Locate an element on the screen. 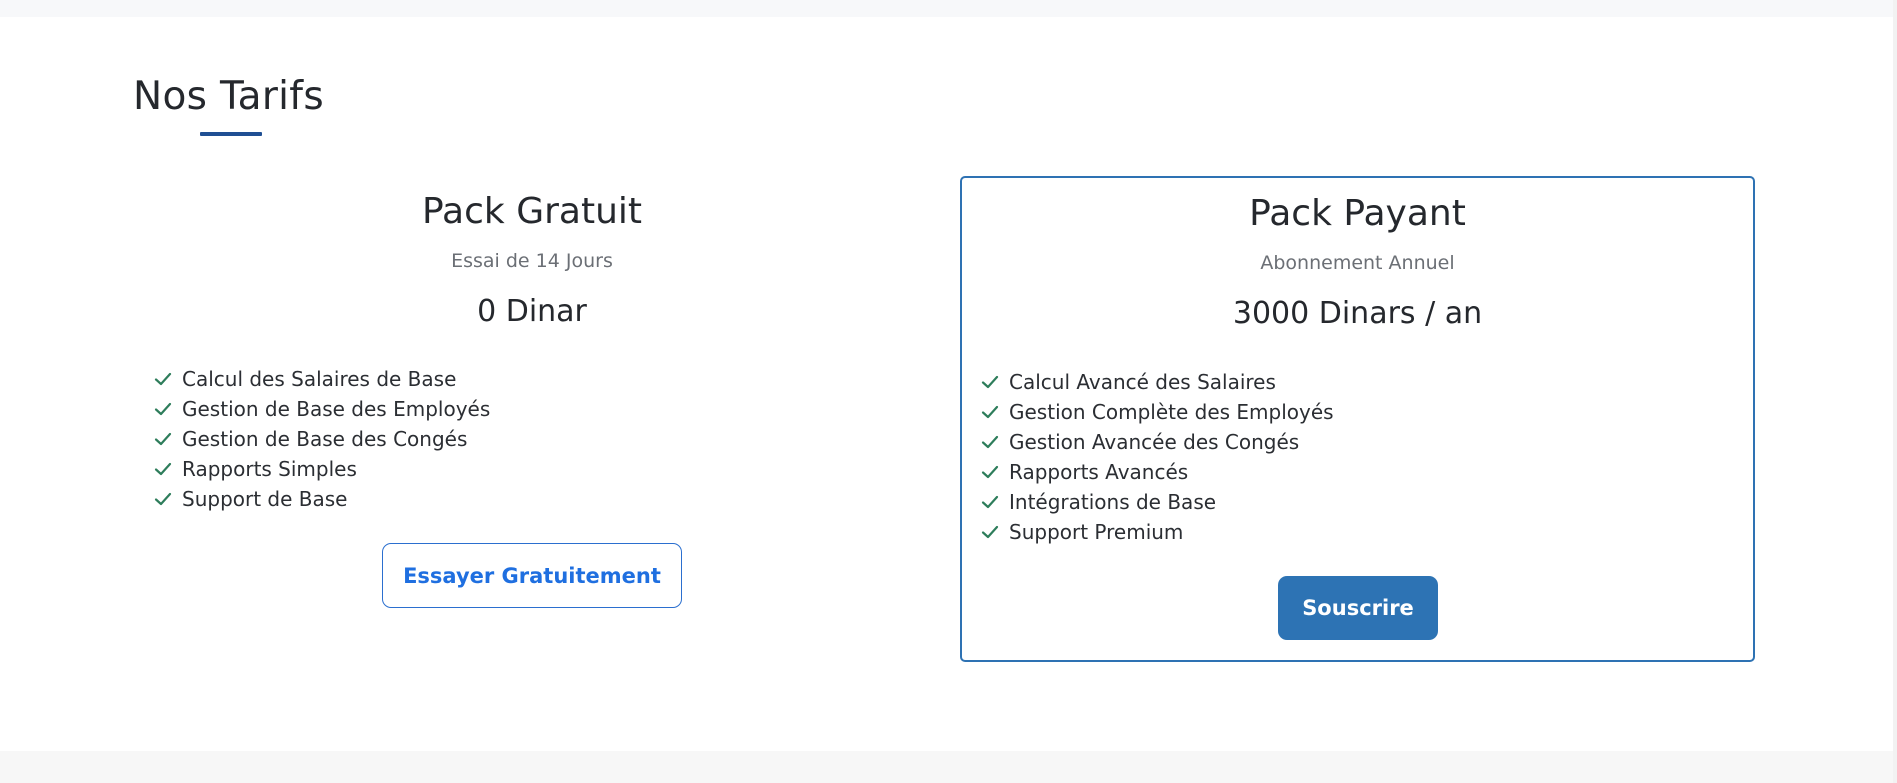  scrollbar is located at coordinates (1895, 391).